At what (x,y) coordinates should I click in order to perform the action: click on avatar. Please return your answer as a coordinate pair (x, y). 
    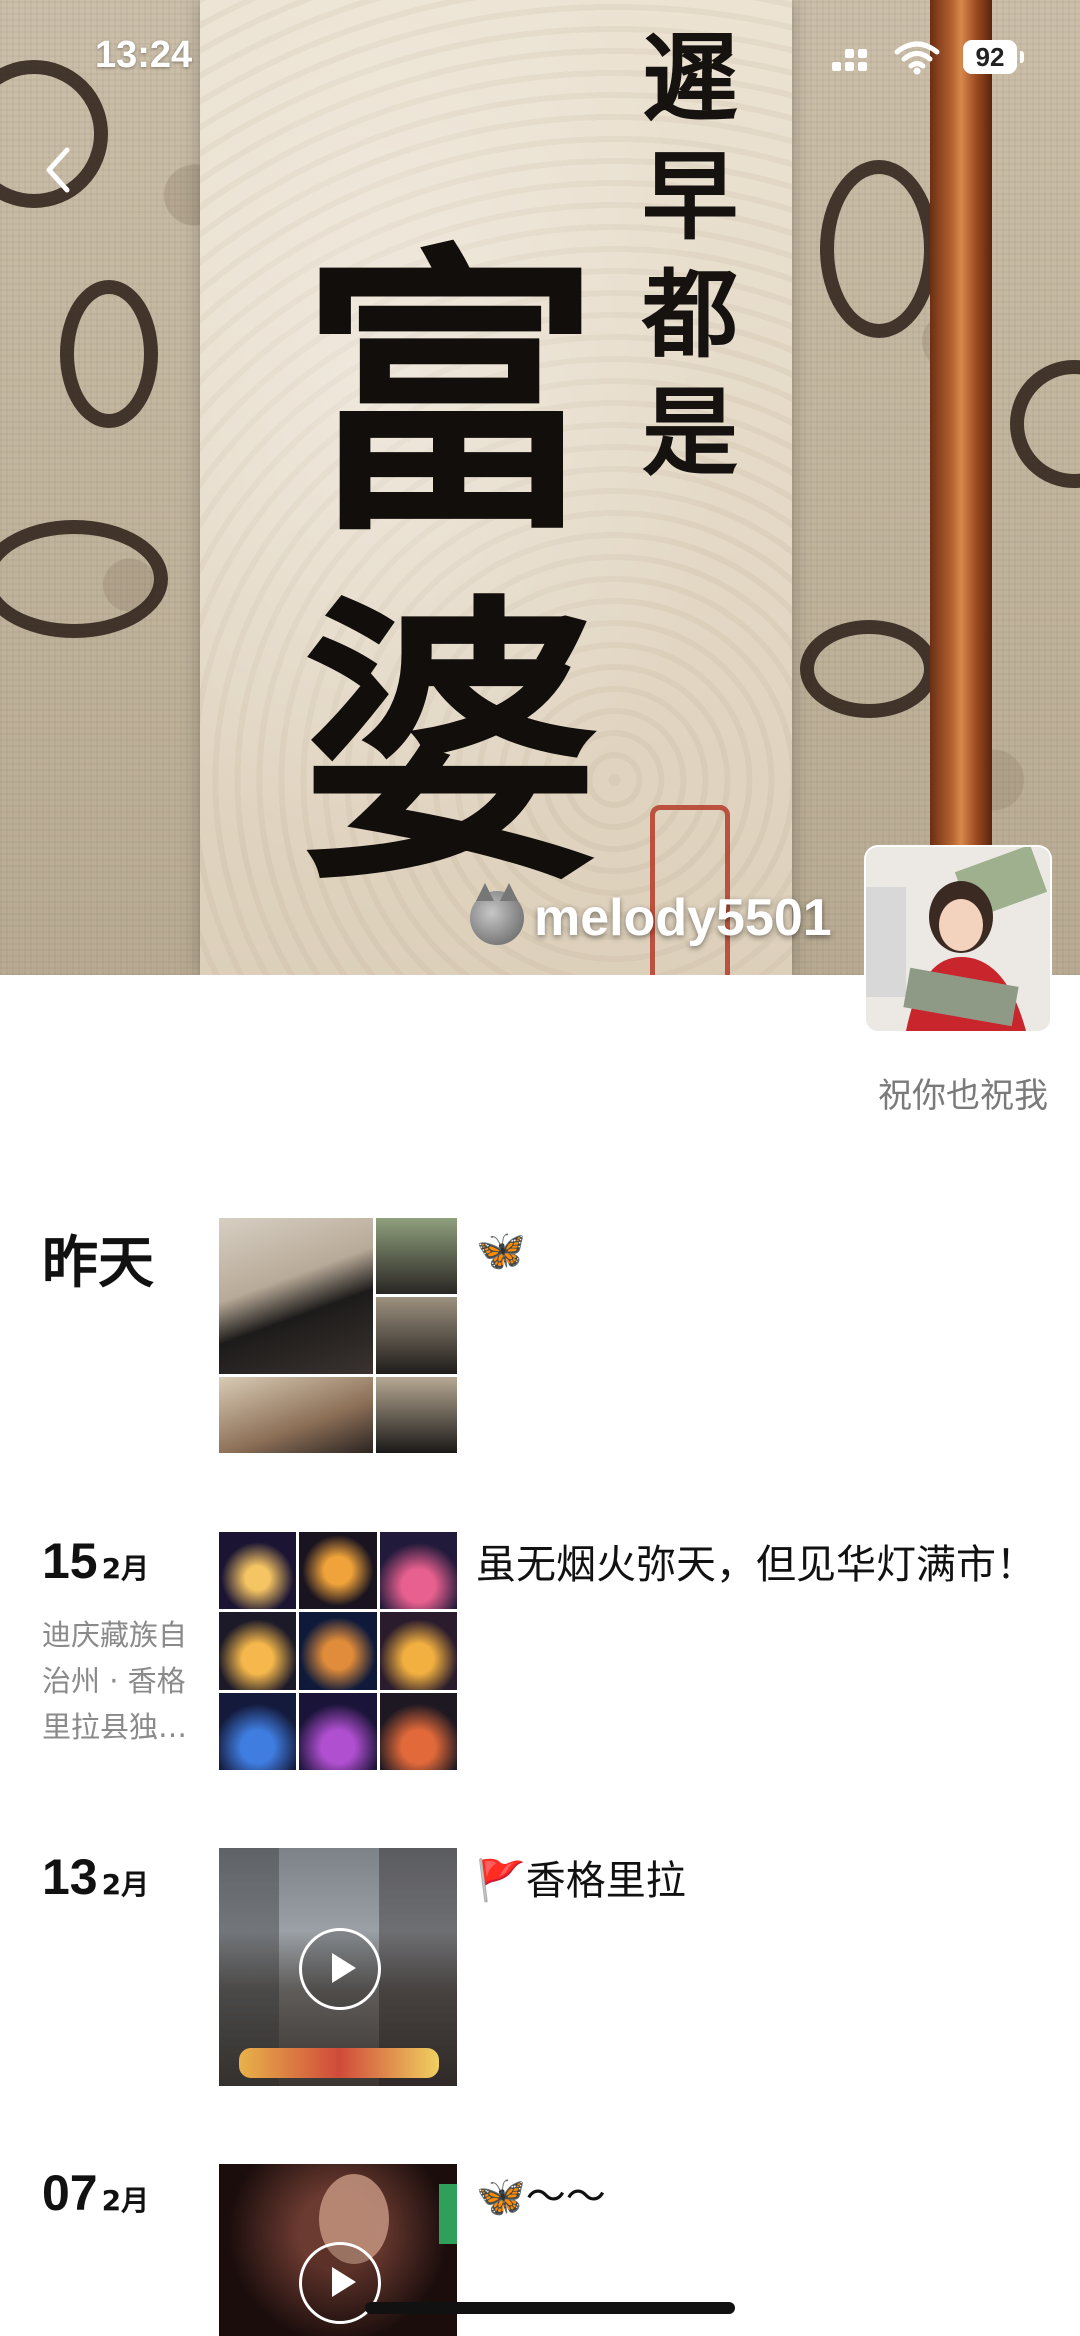
    Looking at the image, I should click on (958, 939).